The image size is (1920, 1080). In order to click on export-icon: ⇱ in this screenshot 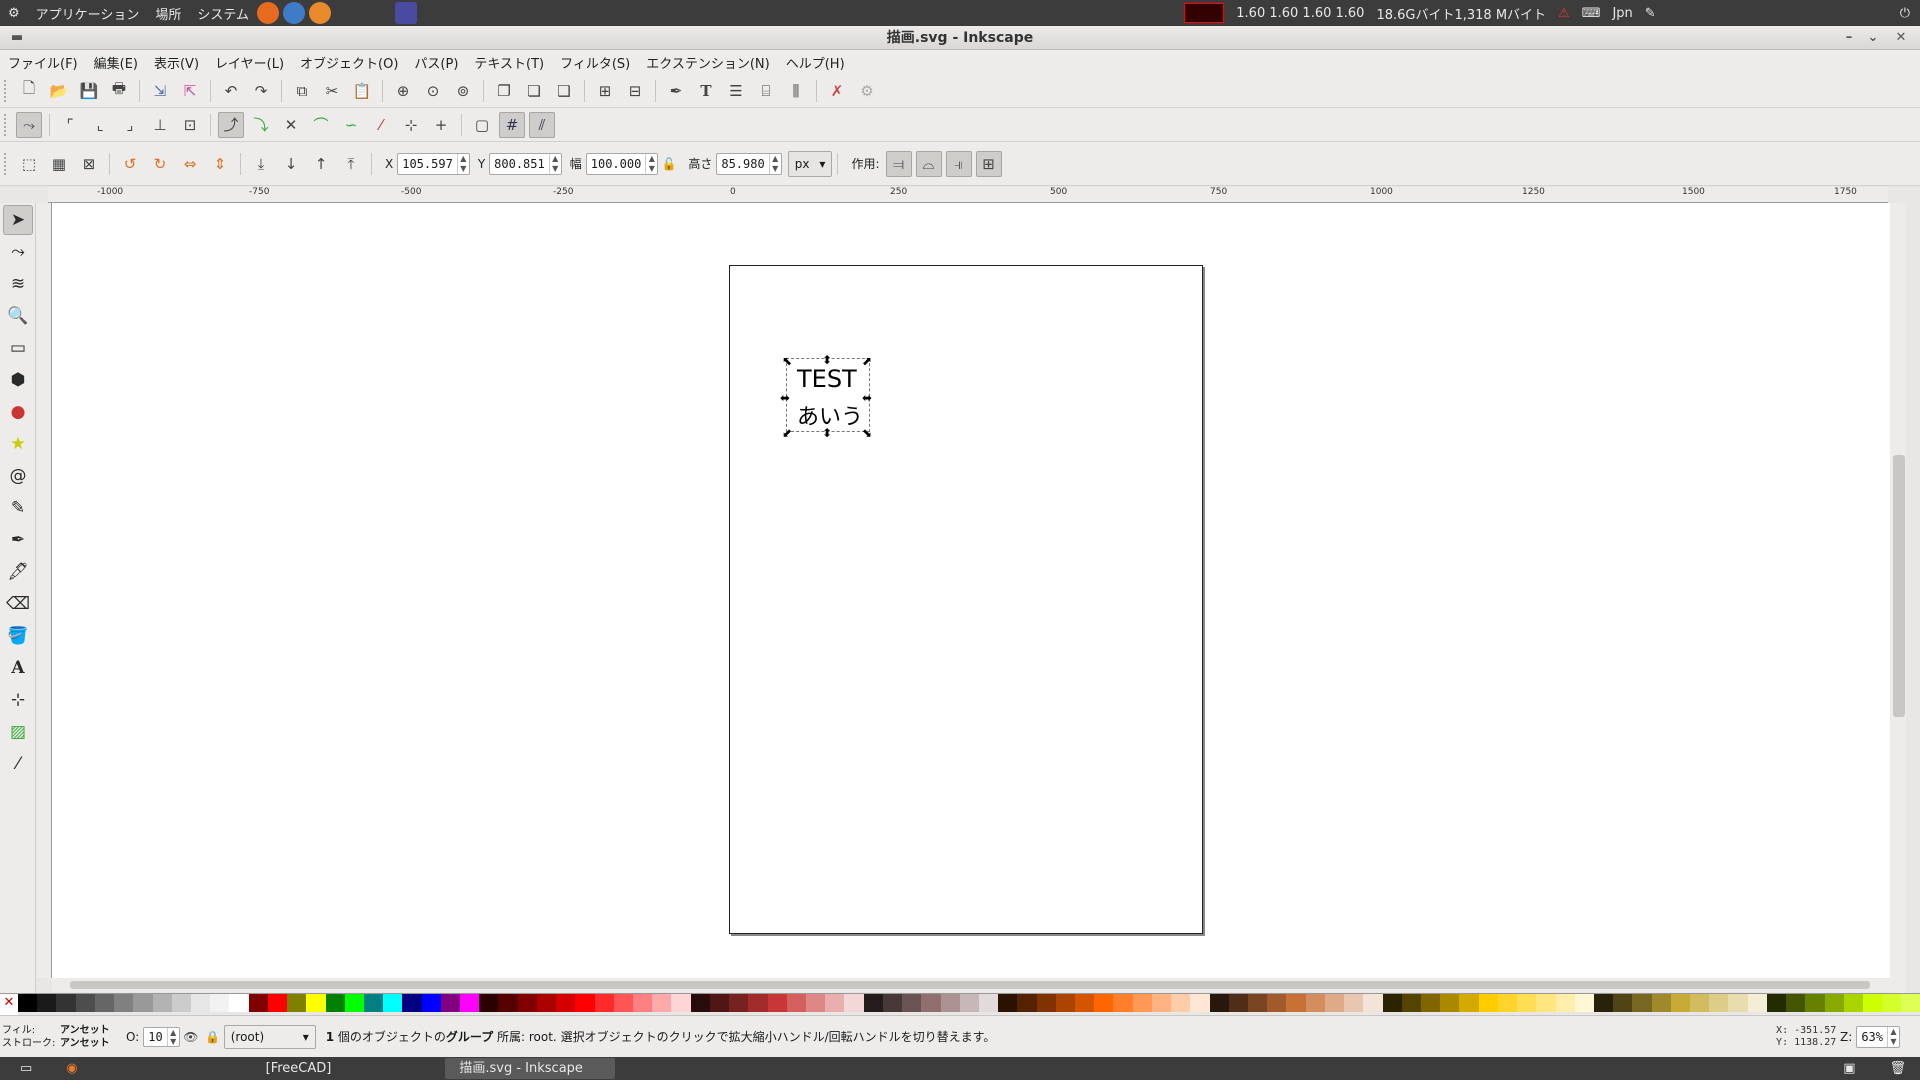, I will do `click(190, 91)`.